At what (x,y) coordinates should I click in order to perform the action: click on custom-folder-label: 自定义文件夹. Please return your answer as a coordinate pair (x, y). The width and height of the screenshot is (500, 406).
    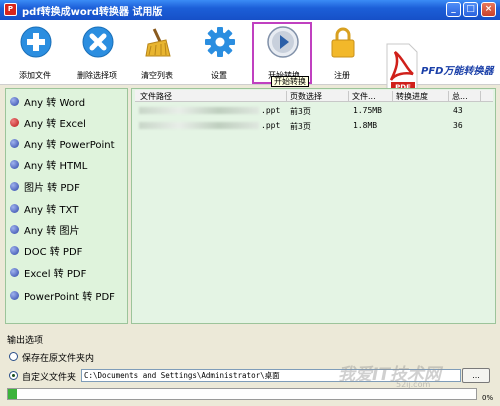
    Looking at the image, I should click on (49, 376).